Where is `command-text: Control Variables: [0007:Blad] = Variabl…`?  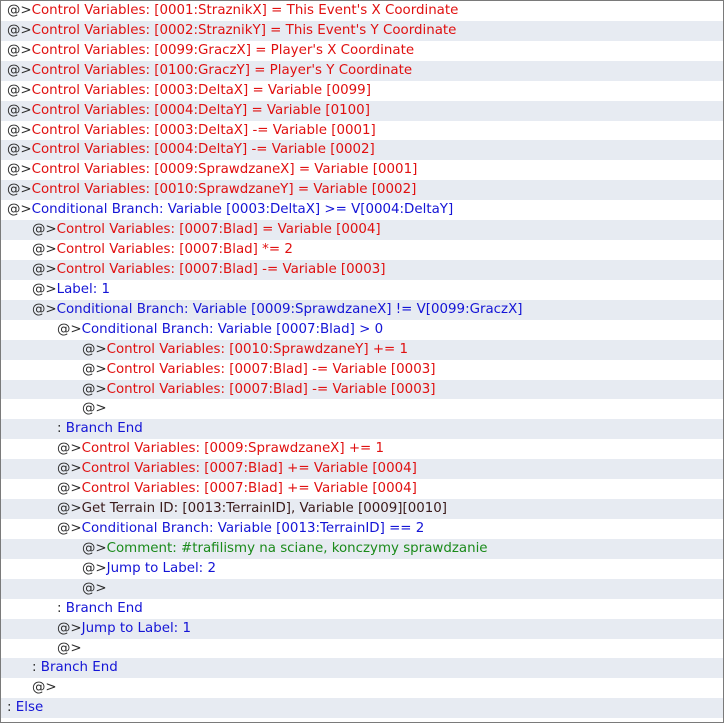 command-text: Control Variables: [0007:Blad] = Variabl… is located at coordinates (218, 230).